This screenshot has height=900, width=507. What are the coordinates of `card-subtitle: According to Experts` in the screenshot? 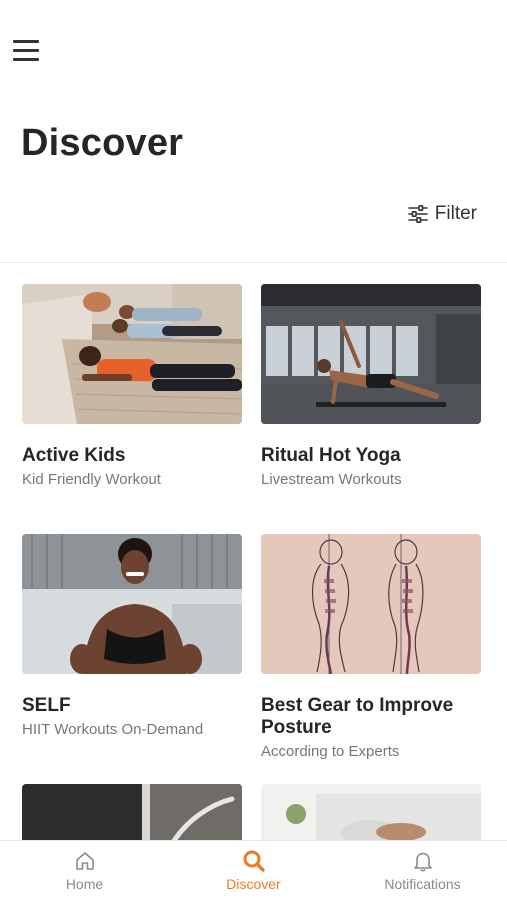 It's located at (330, 751).